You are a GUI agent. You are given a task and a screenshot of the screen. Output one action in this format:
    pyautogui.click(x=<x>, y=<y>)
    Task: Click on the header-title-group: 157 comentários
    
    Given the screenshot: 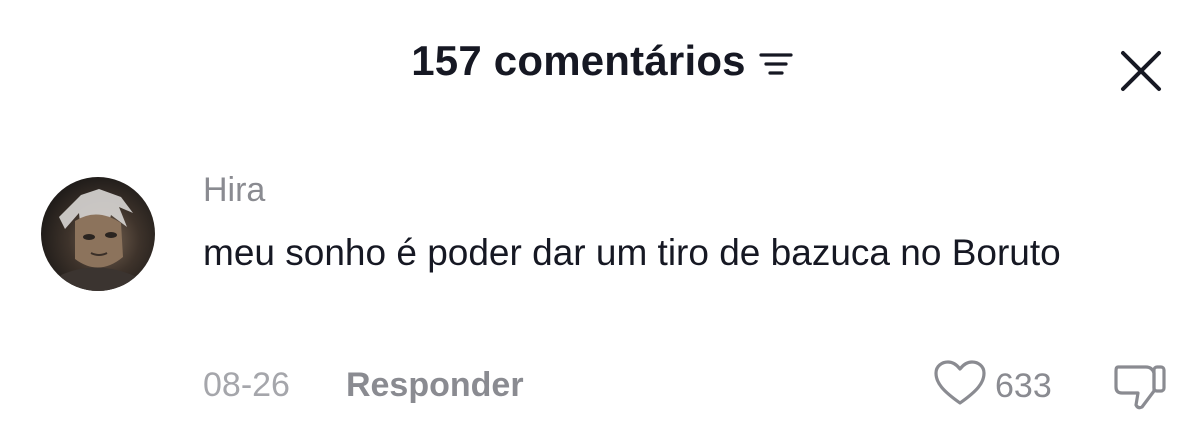 What is the action you would take?
    pyautogui.click(x=599, y=61)
    